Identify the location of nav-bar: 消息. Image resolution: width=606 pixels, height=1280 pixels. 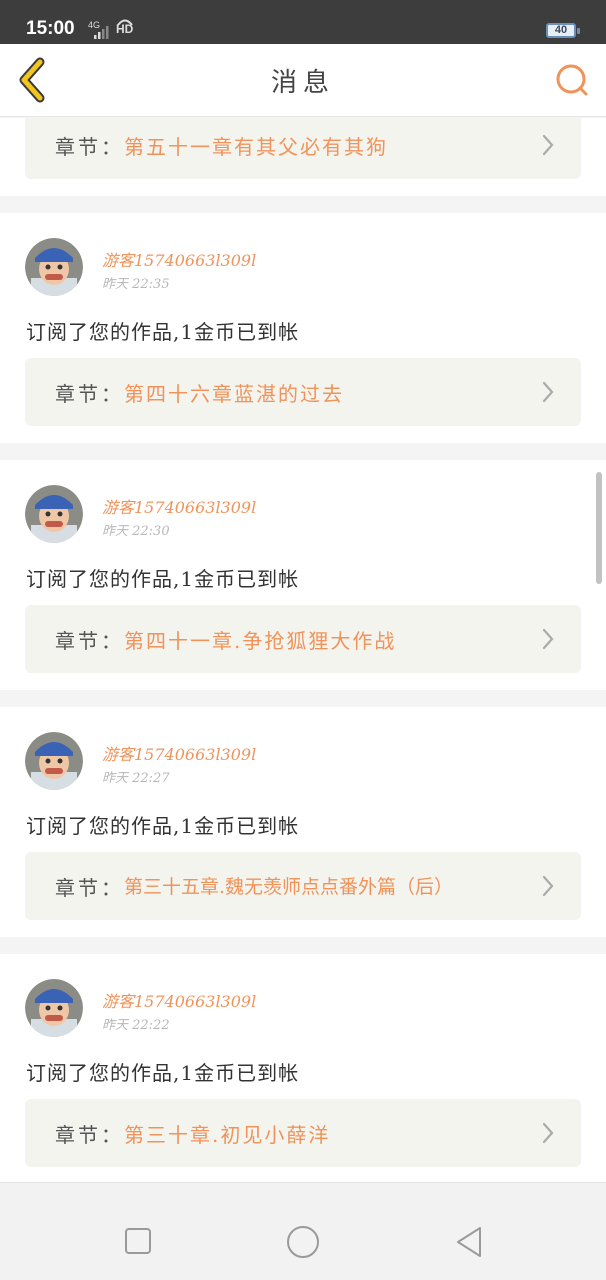
(303, 80).